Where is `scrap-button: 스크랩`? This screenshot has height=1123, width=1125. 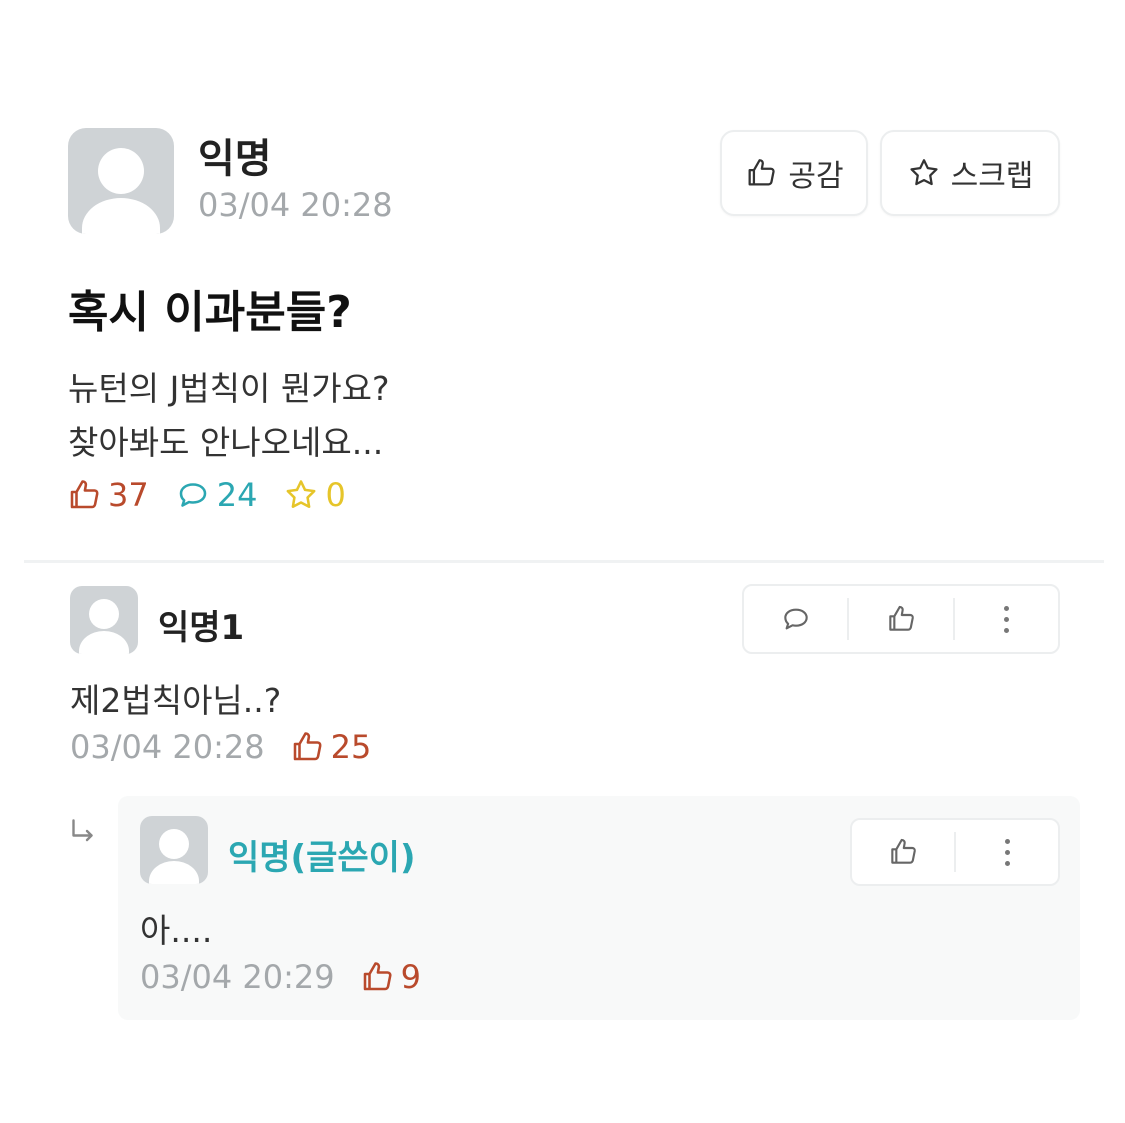
scrap-button: 스크랩 is located at coordinates (970, 173).